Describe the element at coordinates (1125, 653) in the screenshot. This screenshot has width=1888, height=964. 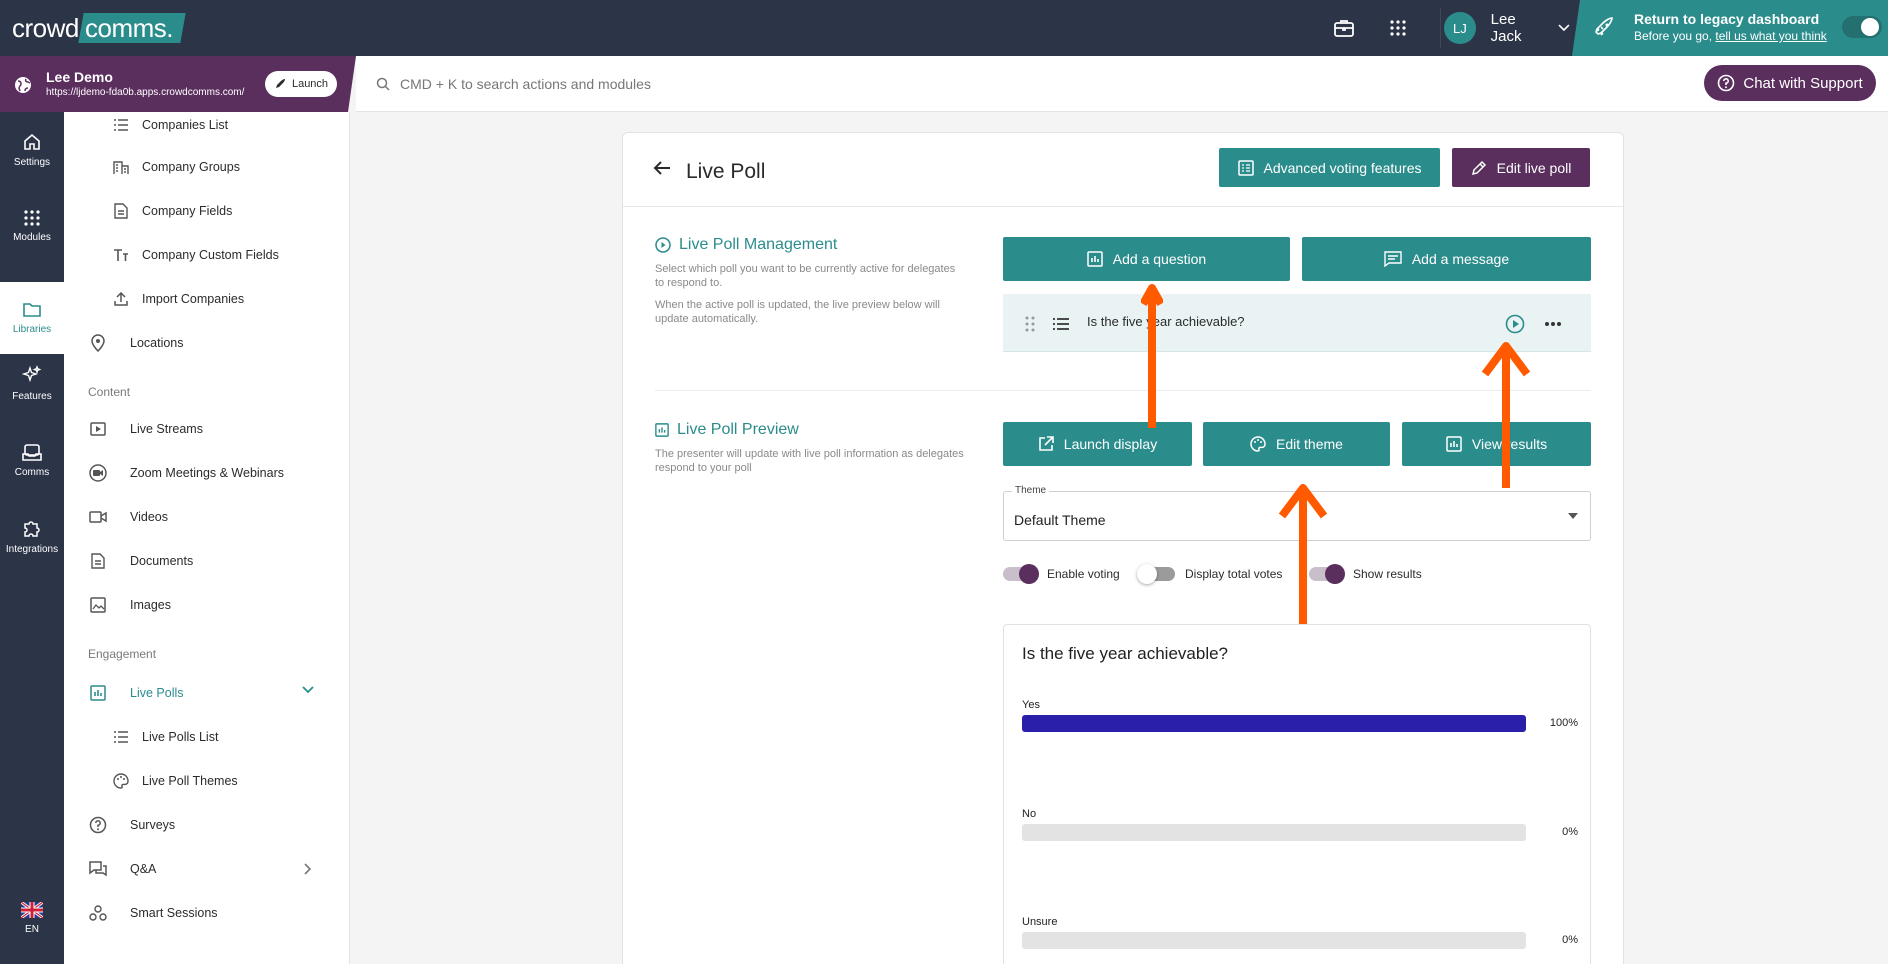
I see `preview-question: Is the five year achievable?` at that location.